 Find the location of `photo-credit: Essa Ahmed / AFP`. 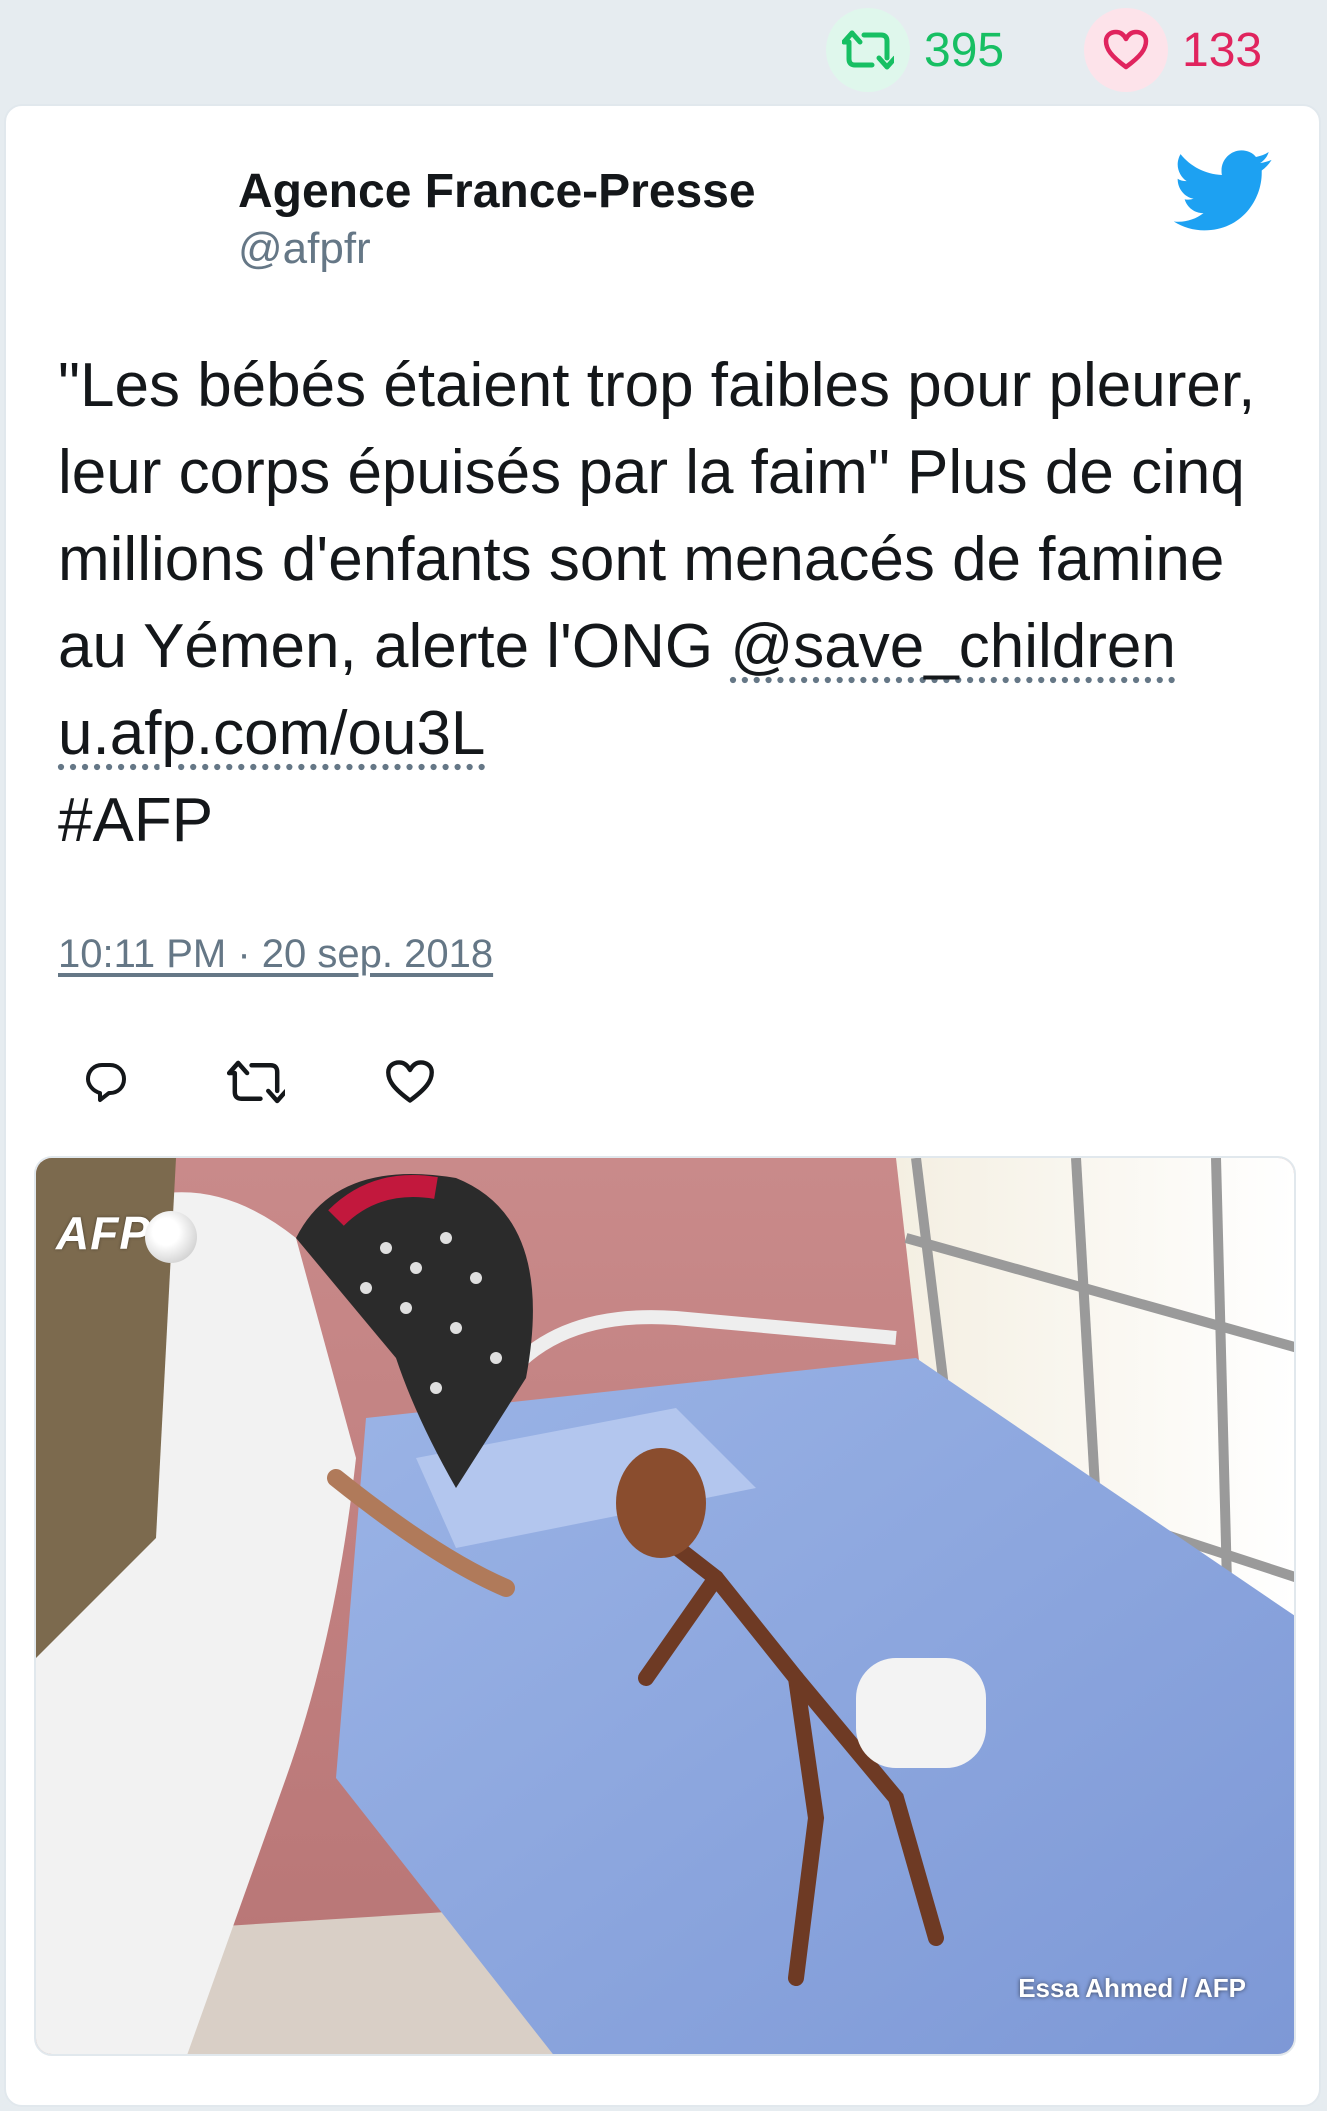

photo-credit: Essa Ahmed / AFP is located at coordinates (1132, 1988).